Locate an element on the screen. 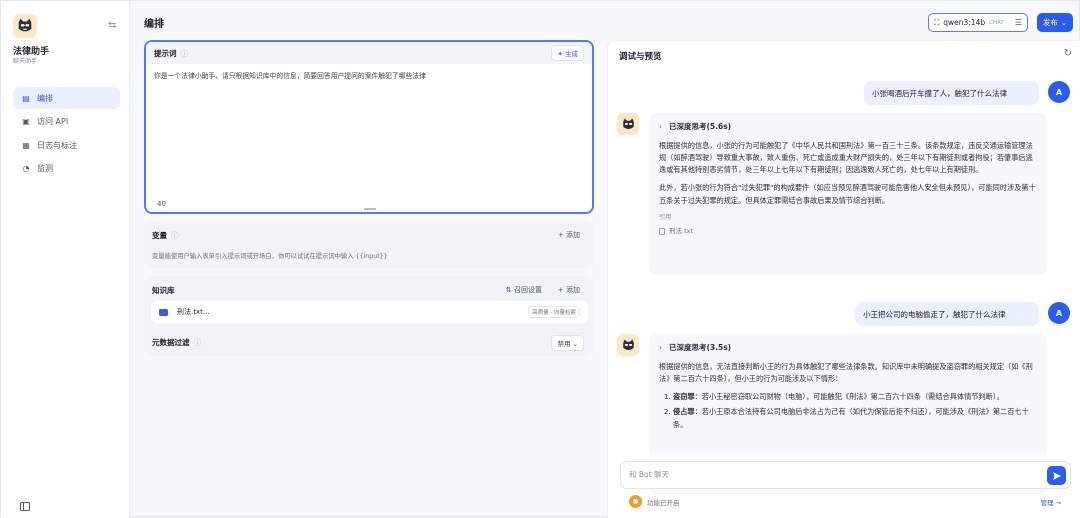  toggle-sidebar-icon: ⇆ is located at coordinates (112, 25).